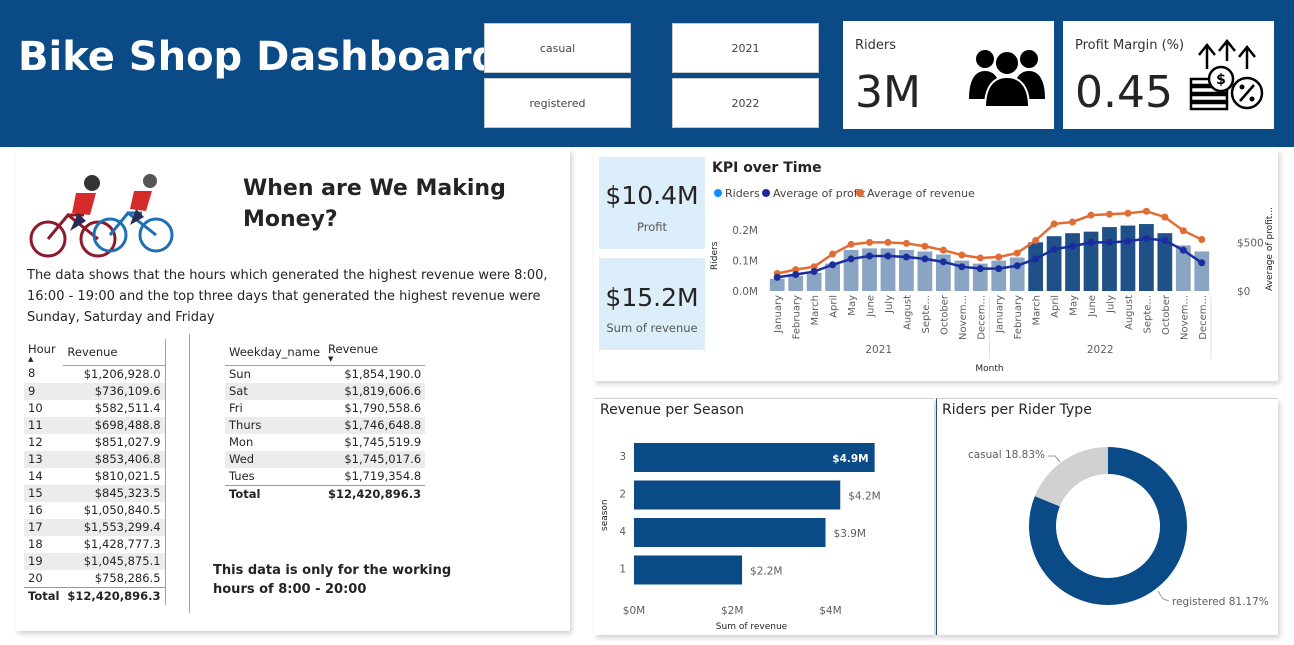 The height and width of the screenshot is (645, 1294). I want to click on revenue-cell: $1,206,928.0, so click(114, 374).